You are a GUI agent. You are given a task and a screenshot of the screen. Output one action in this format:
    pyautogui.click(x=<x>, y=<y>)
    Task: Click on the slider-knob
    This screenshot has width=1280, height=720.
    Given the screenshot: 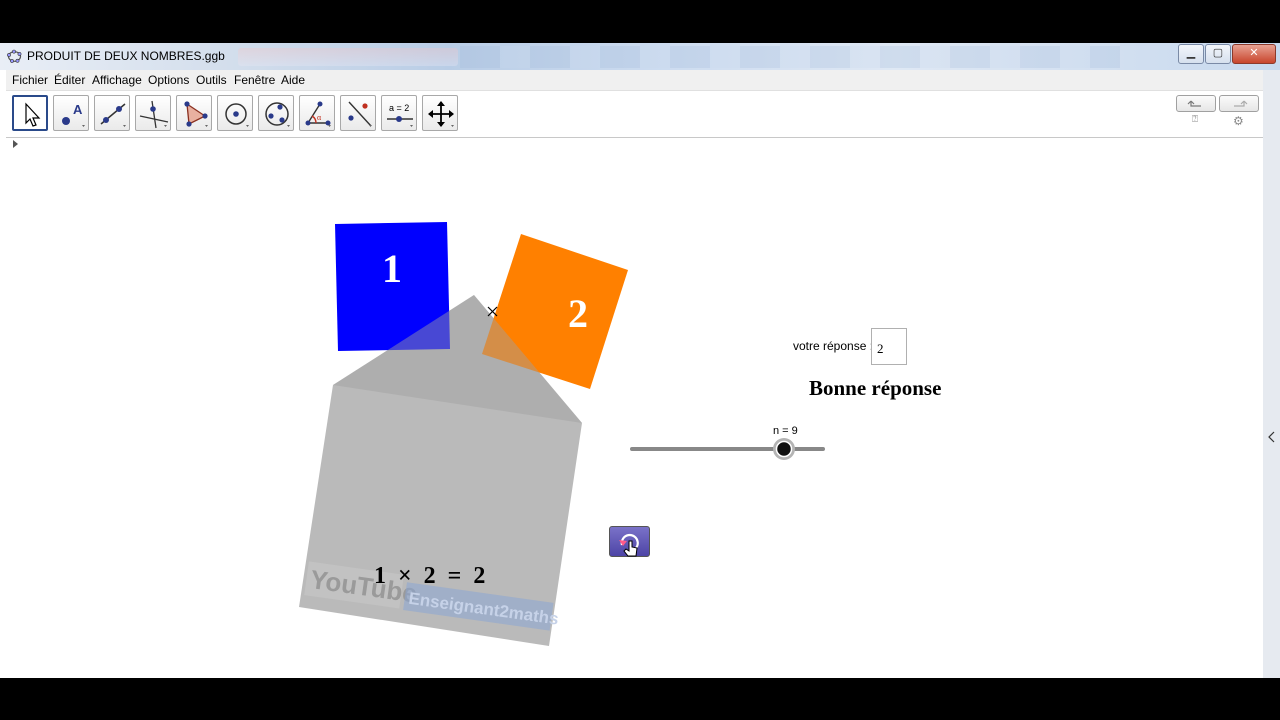 What is the action you would take?
    pyautogui.click(x=784, y=449)
    